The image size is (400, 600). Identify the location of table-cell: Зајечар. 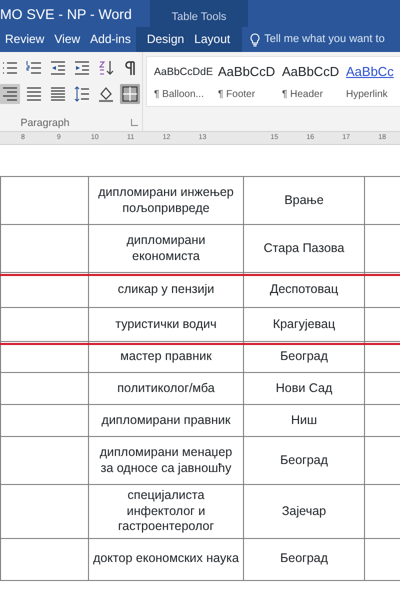
(304, 511).